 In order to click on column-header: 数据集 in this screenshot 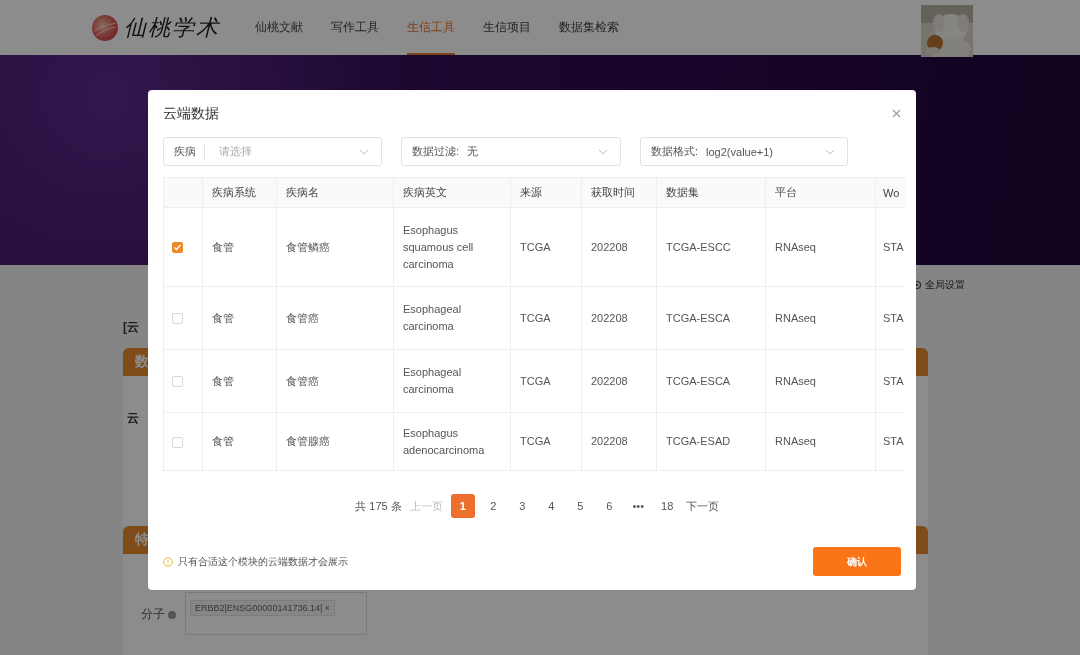, I will do `click(711, 192)`.